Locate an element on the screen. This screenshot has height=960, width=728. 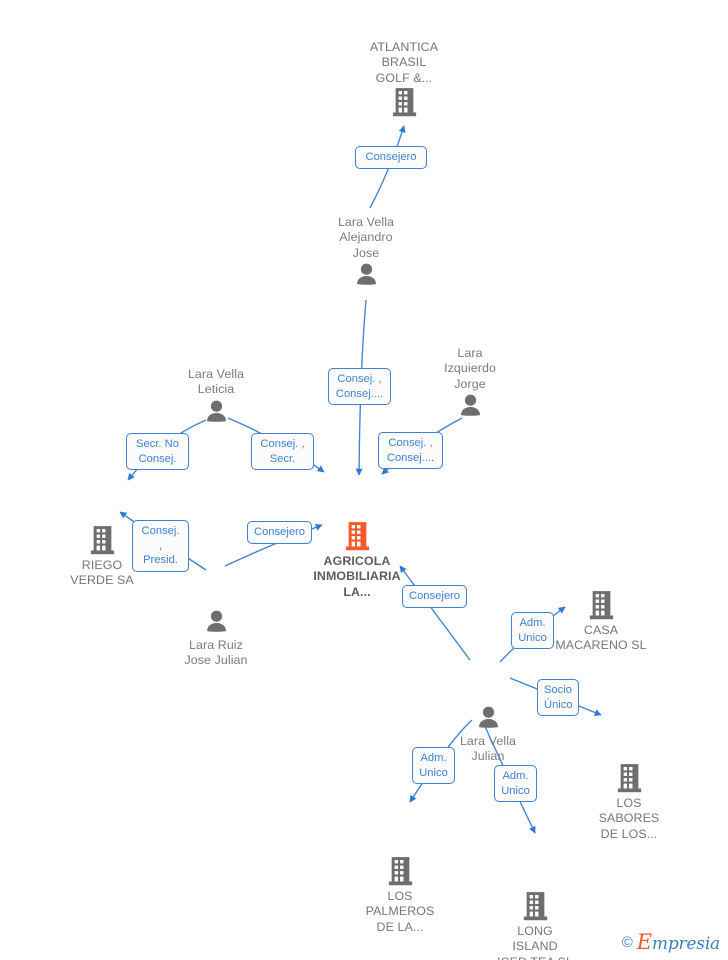
node-label: Lara Izquierdo Jorge is located at coordinates (470, 368).